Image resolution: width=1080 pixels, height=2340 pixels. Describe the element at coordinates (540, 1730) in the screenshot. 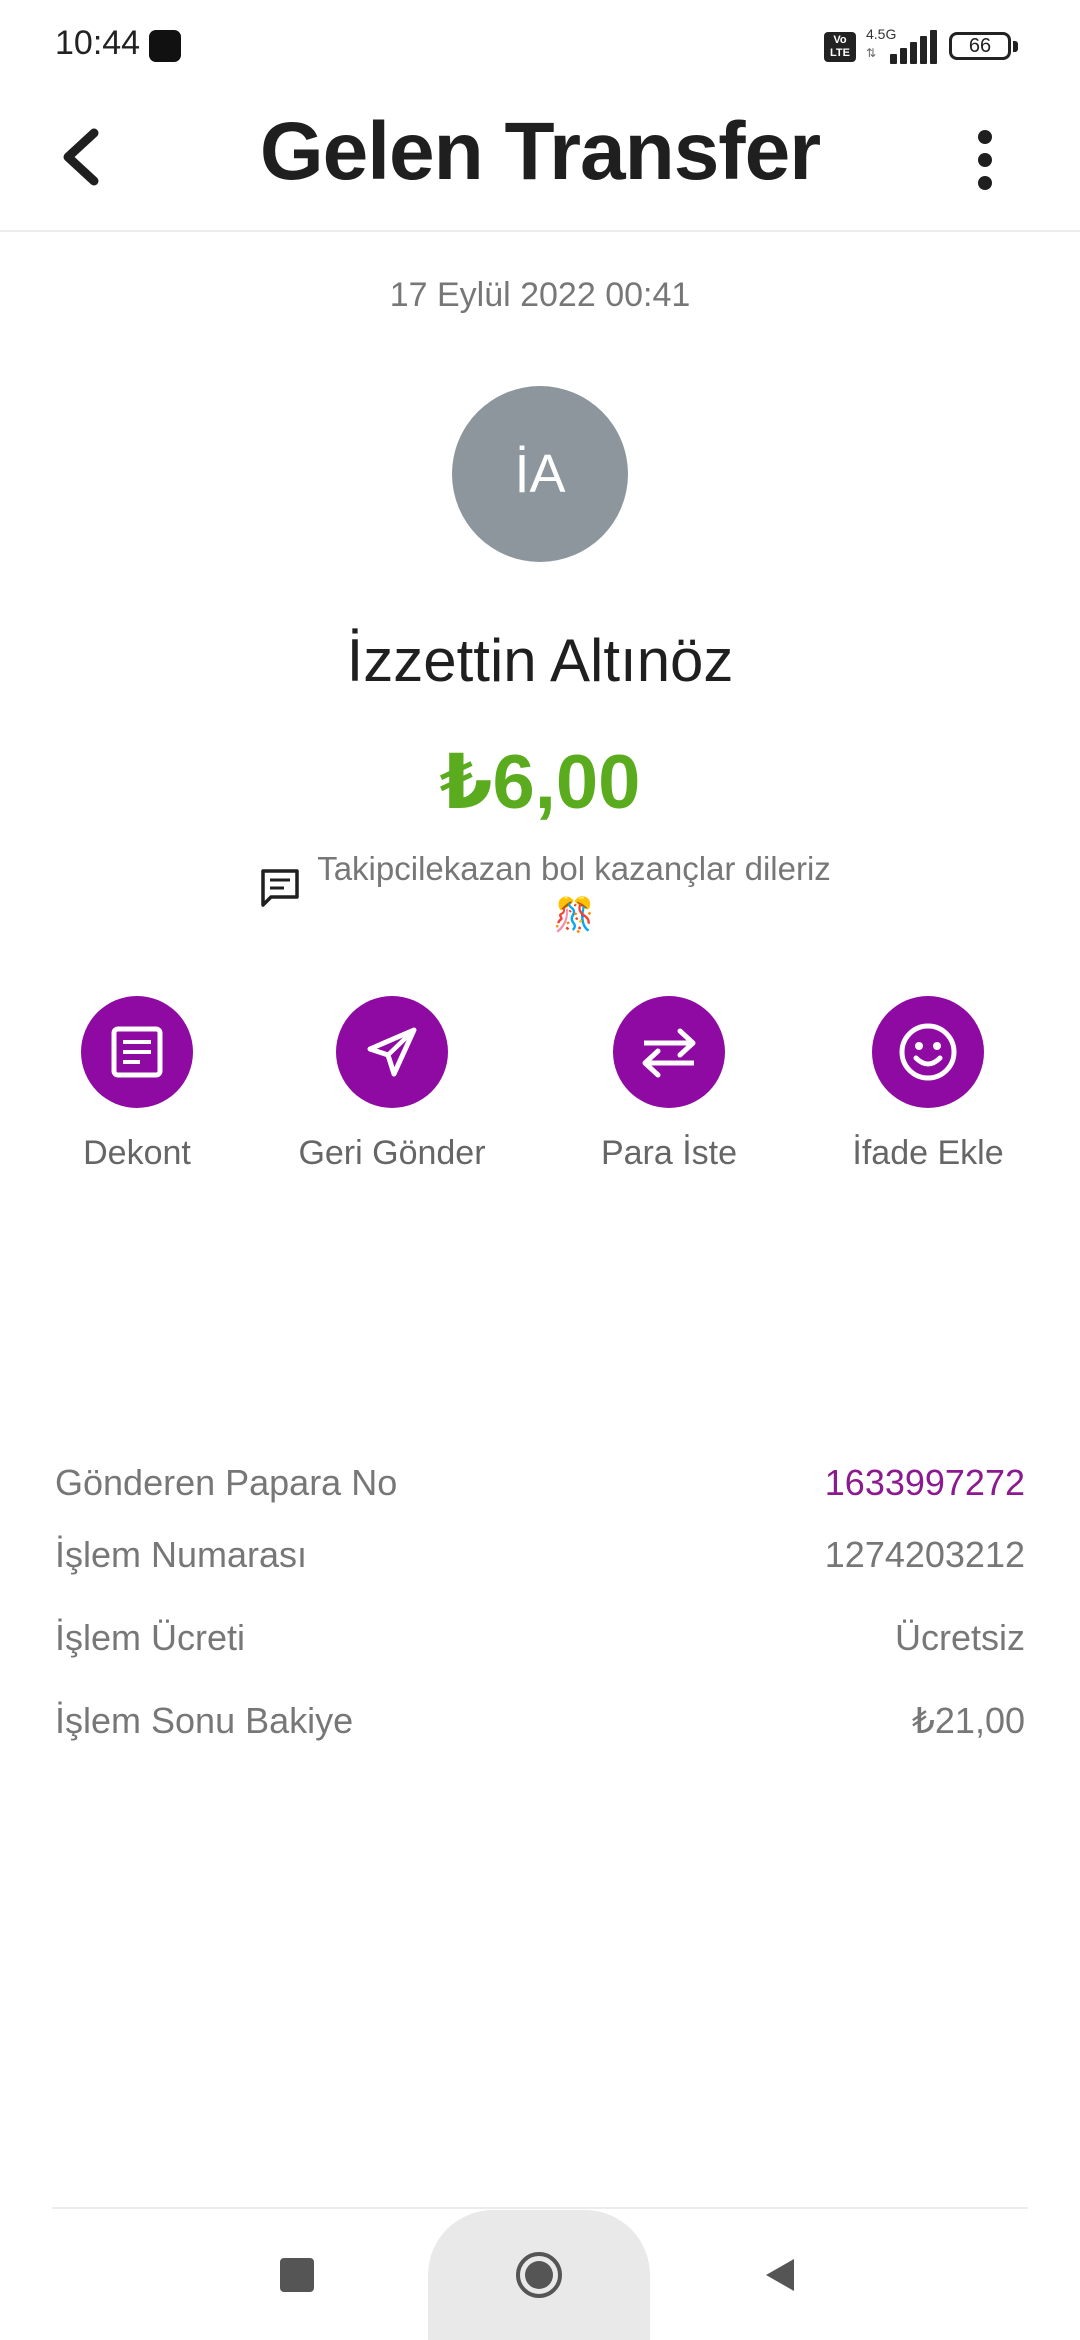

I see `detail-row-balance: İşlem Sonu Bakiye ₺21,00` at that location.